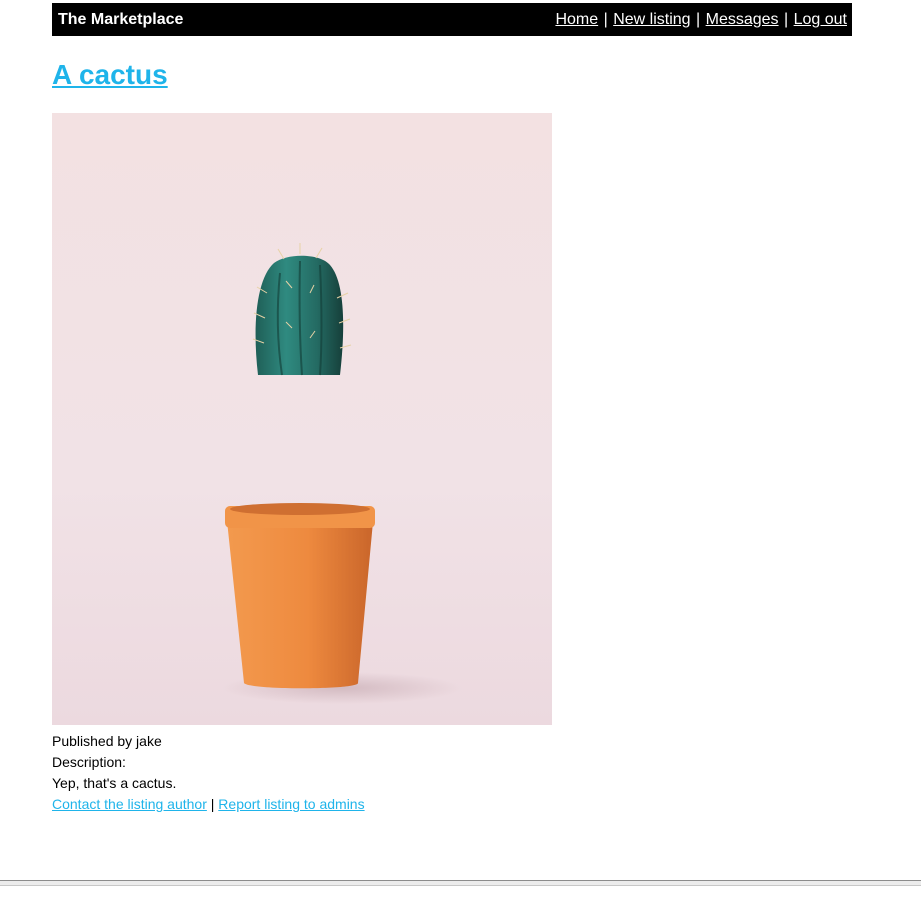  I want to click on nav-links: Home | New listing | Messages | Log out, so click(701, 20).